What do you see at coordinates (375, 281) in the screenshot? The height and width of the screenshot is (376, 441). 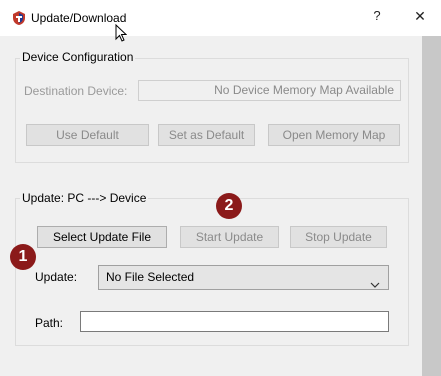 I see `chevron-down-icon` at bounding box center [375, 281].